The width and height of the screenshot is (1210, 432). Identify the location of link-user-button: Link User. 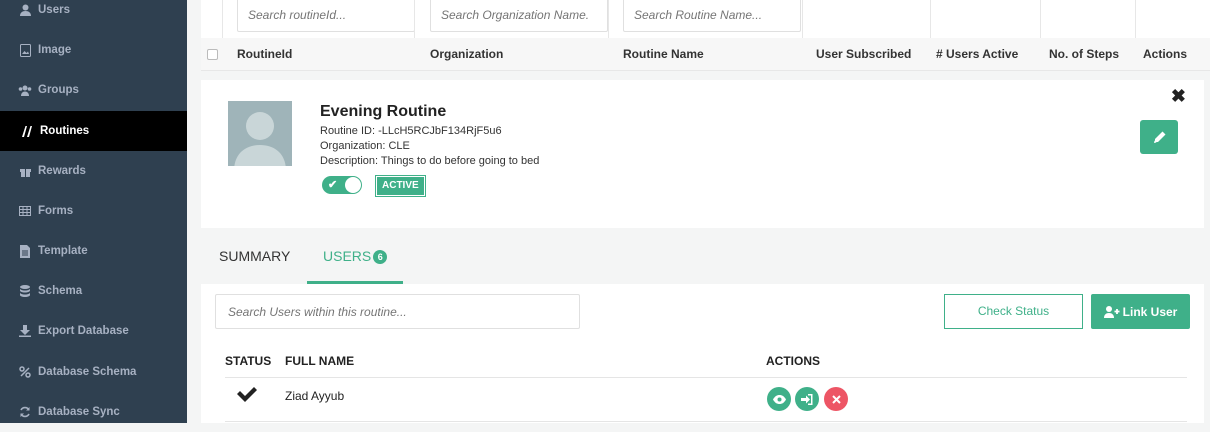
(1140, 311).